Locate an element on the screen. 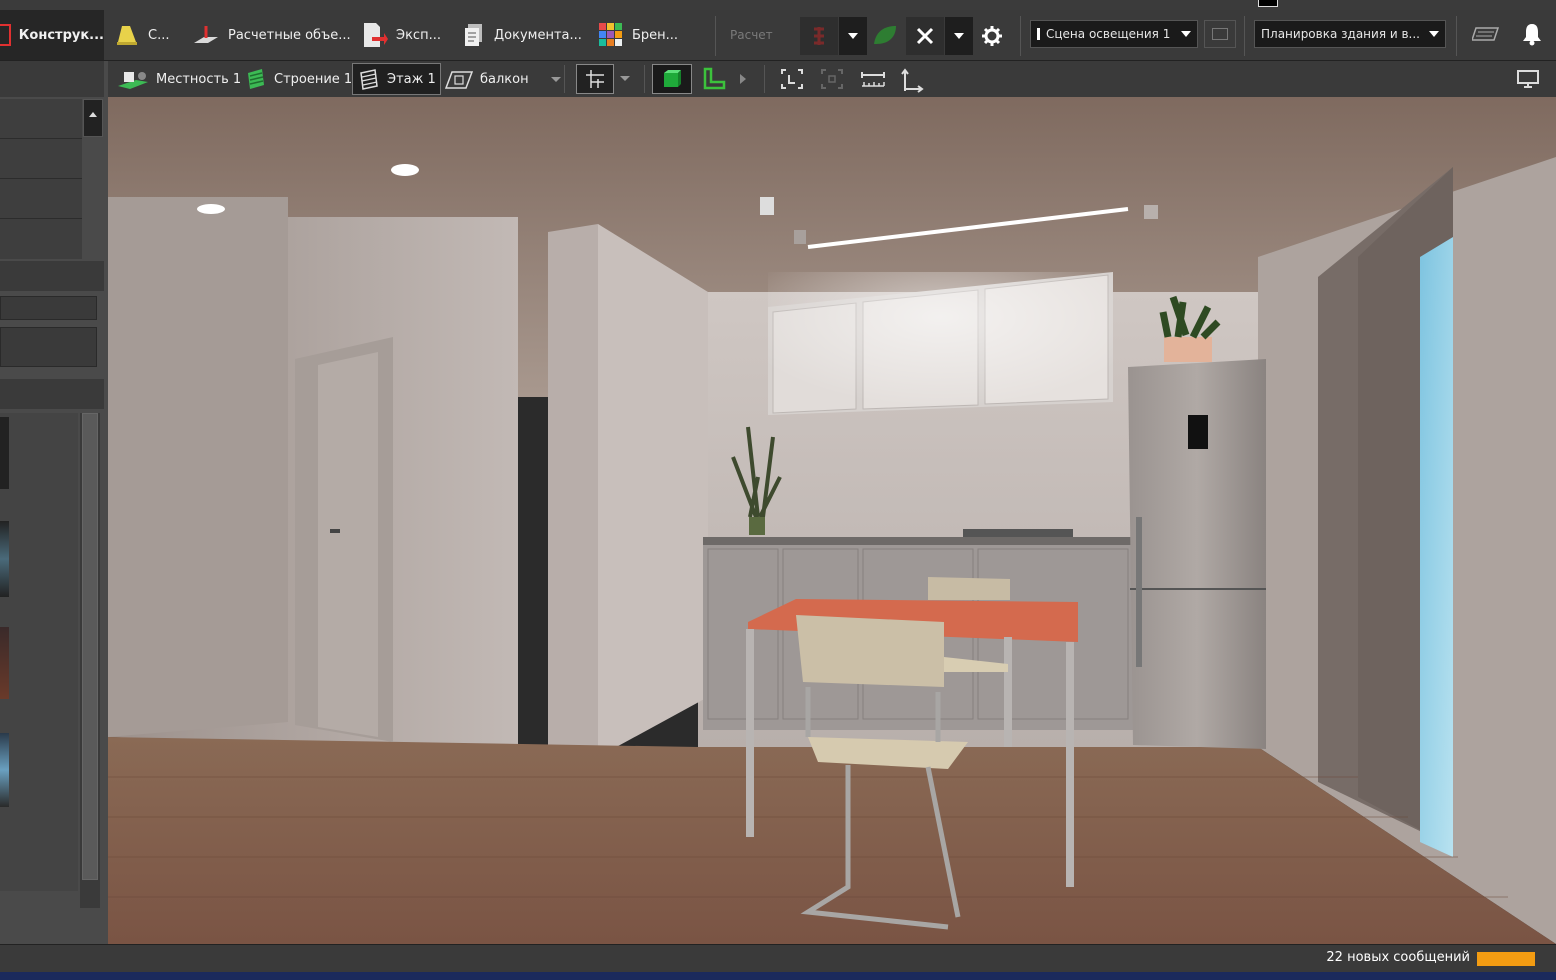 This screenshot has height=980, width=1556. ruler-icon is located at coordinates (873, 79).